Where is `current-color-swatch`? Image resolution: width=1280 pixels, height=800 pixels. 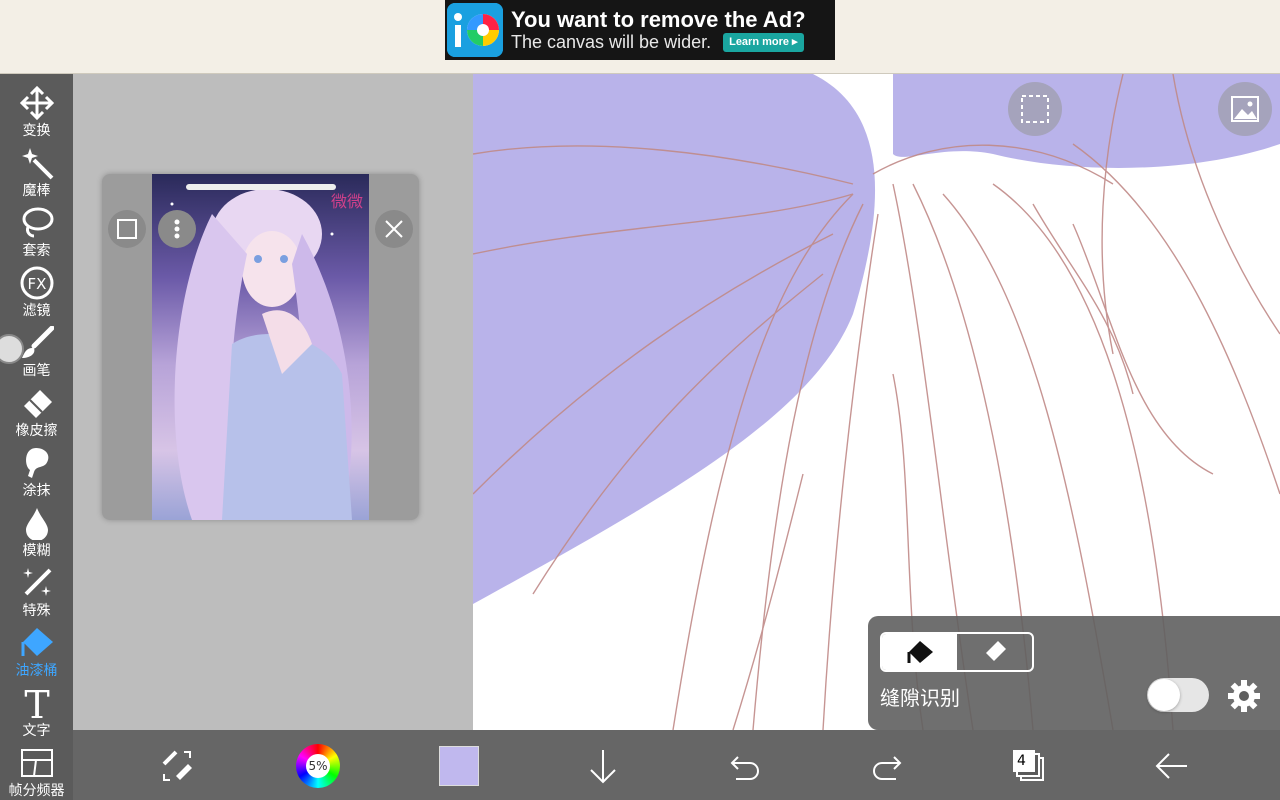 current-color-swatch is located at coordinates (459, 766).